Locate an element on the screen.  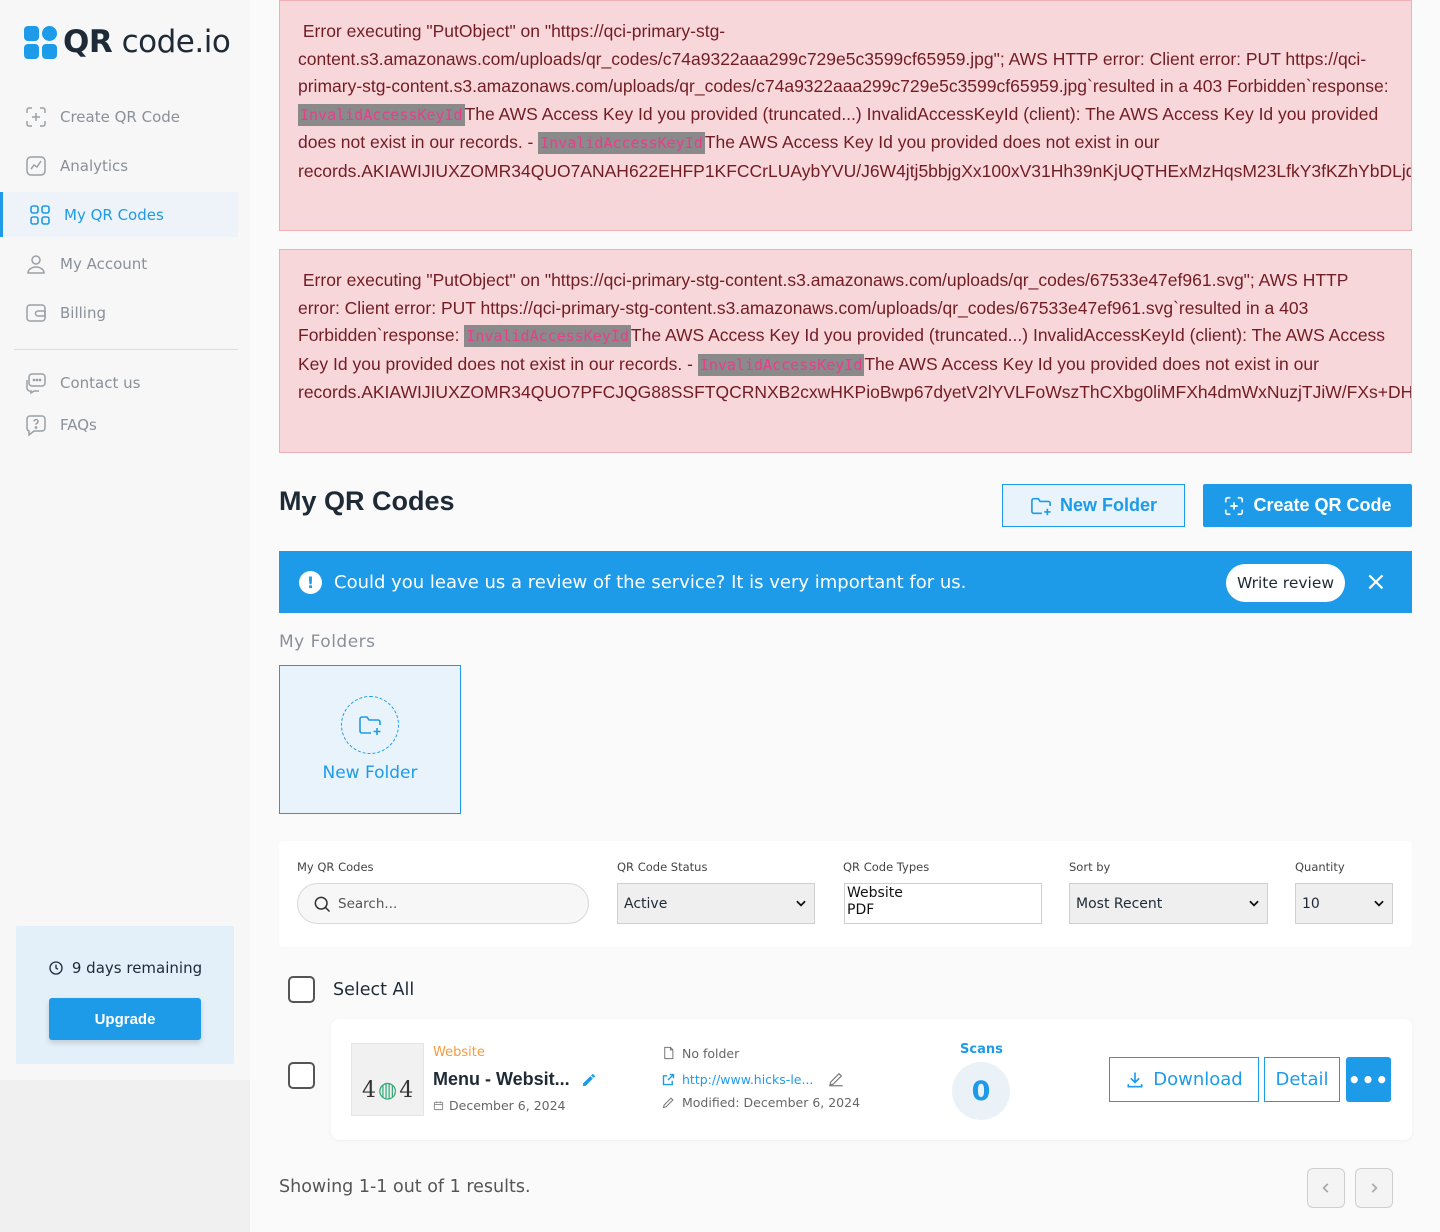
types-label: QR Code Types is located at coordinates (886, 867).